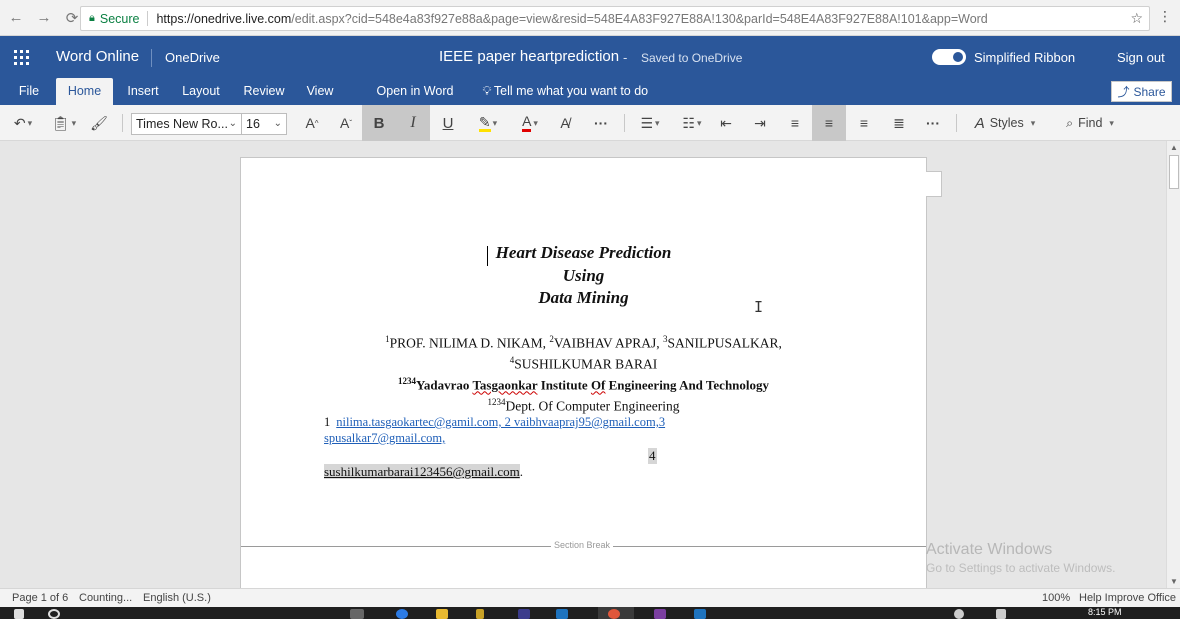 The width and height of the screenshot is (1180, 619). Describe the element at coordinates (795, 123) in the screenshot. I see `align-left-icon: ≡` at that location.